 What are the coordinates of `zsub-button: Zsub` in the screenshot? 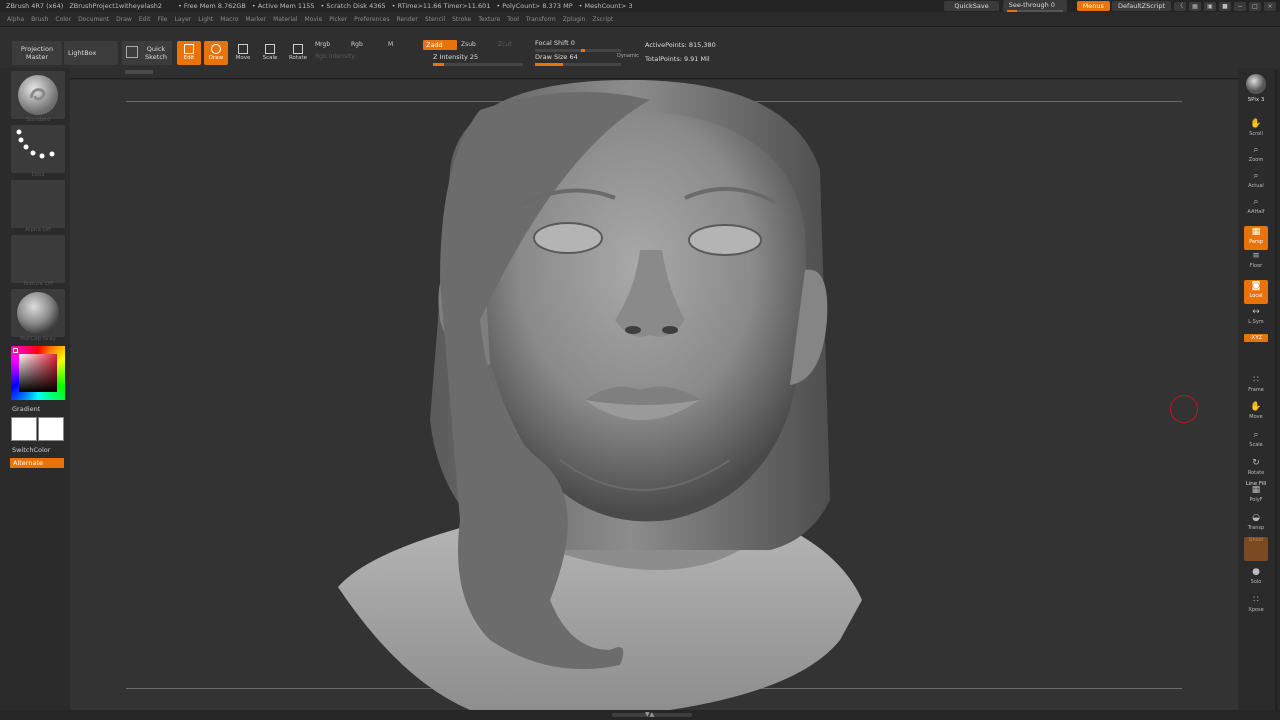 It's located at (468, 44).